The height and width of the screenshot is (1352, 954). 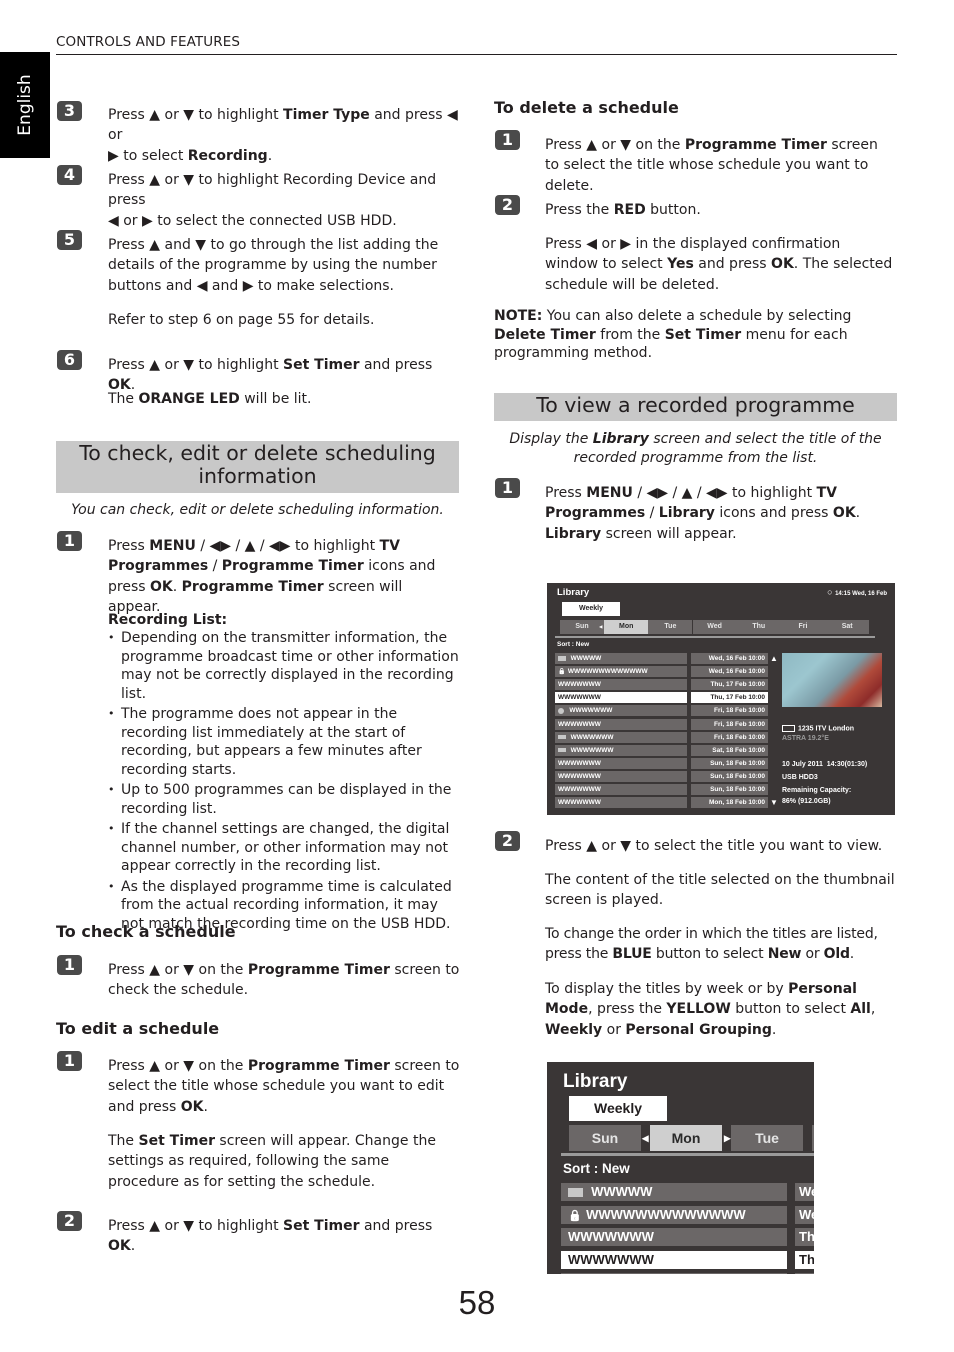 I want to click on check-schedule-title: To check a schedule, so click(x=146, y=931).